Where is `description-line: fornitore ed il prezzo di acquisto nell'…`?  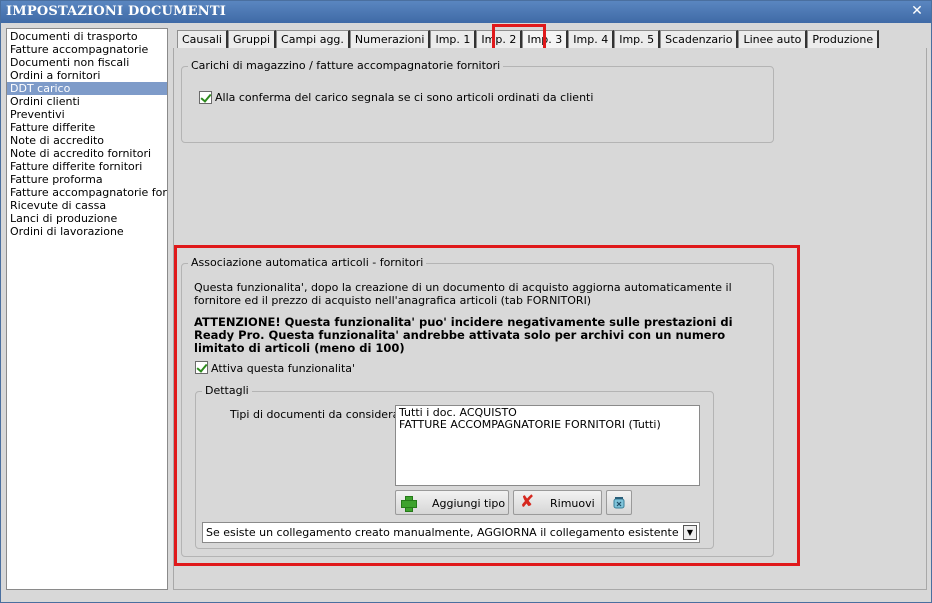
description-line: fornitore ed il prezzo di acquisto nell'… is located at coordinates (393, 300).